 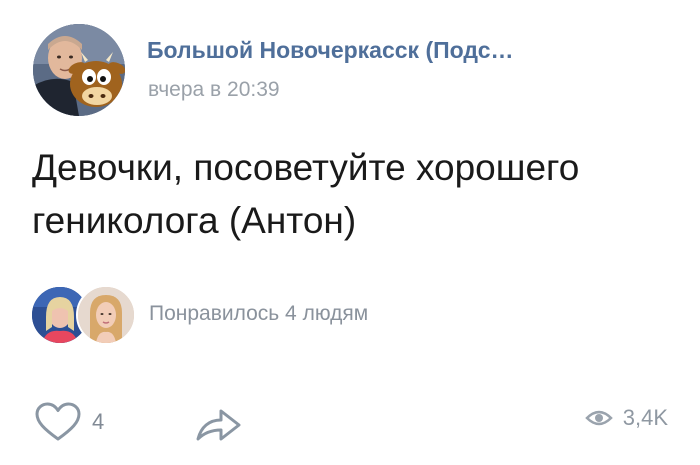 I want to click on likers-avatars, so click(x=85, y=315).